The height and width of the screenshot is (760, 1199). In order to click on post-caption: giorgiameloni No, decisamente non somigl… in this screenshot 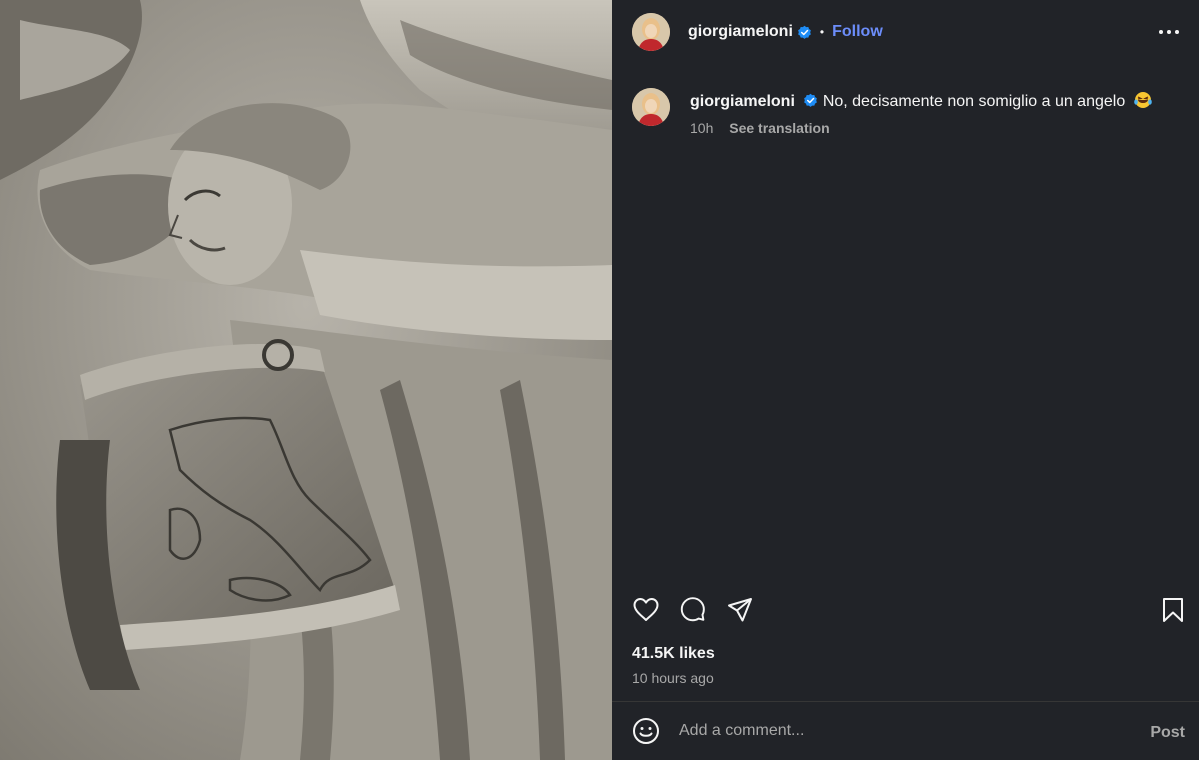, I will do `click(892, 112)`.